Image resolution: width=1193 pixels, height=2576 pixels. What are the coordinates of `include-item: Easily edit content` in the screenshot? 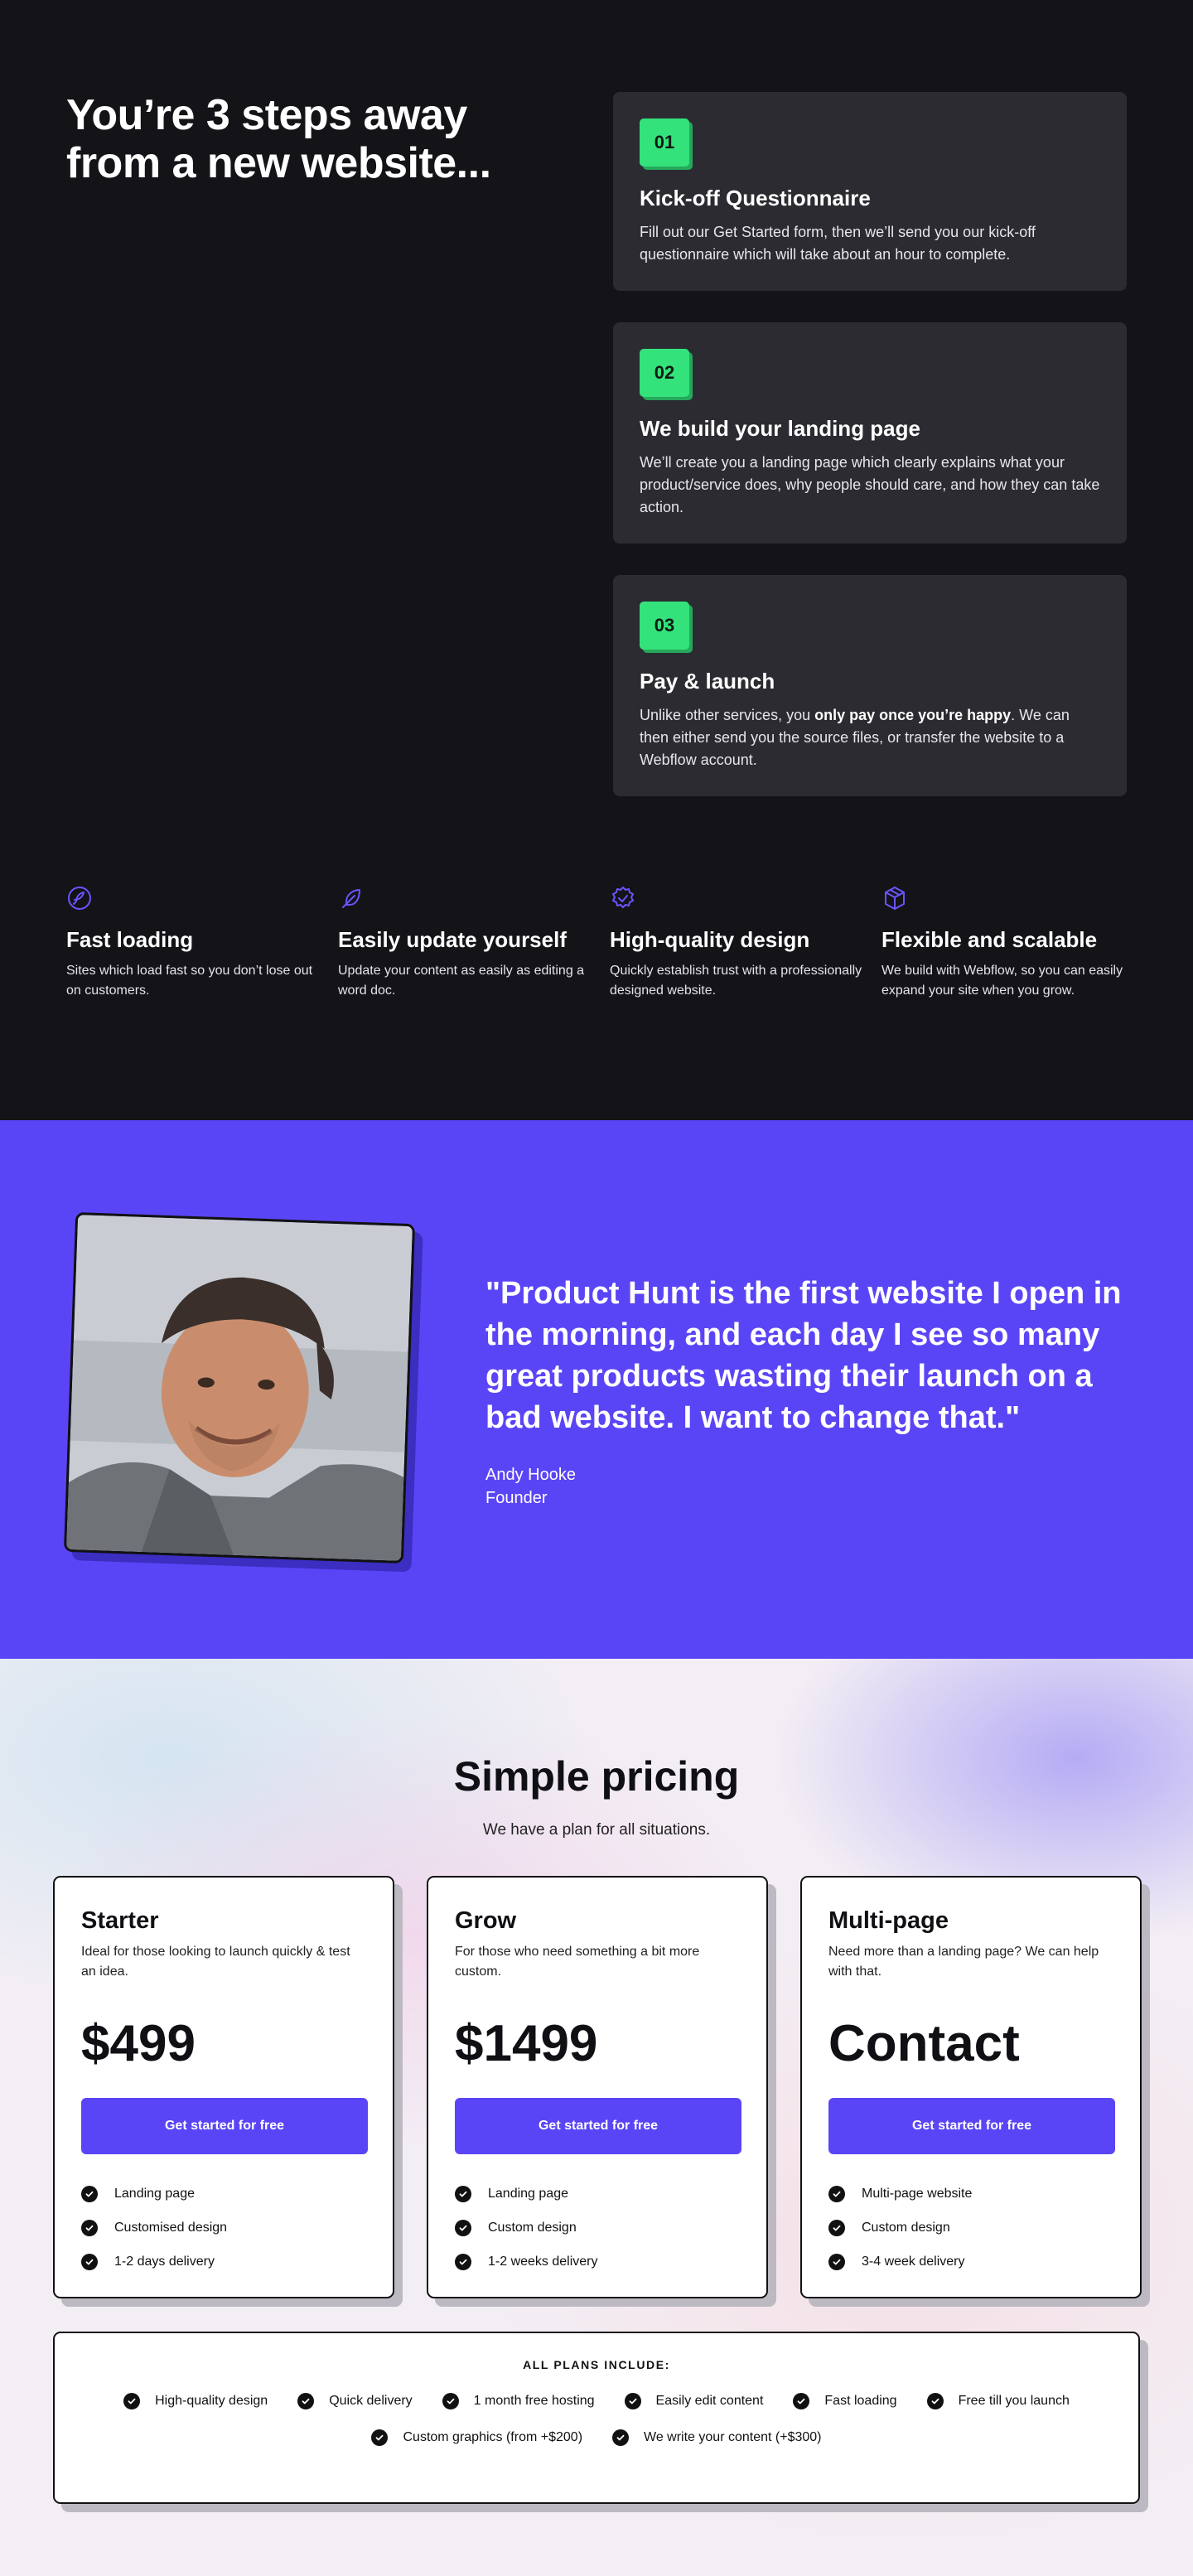 It's located at (694, 2401).